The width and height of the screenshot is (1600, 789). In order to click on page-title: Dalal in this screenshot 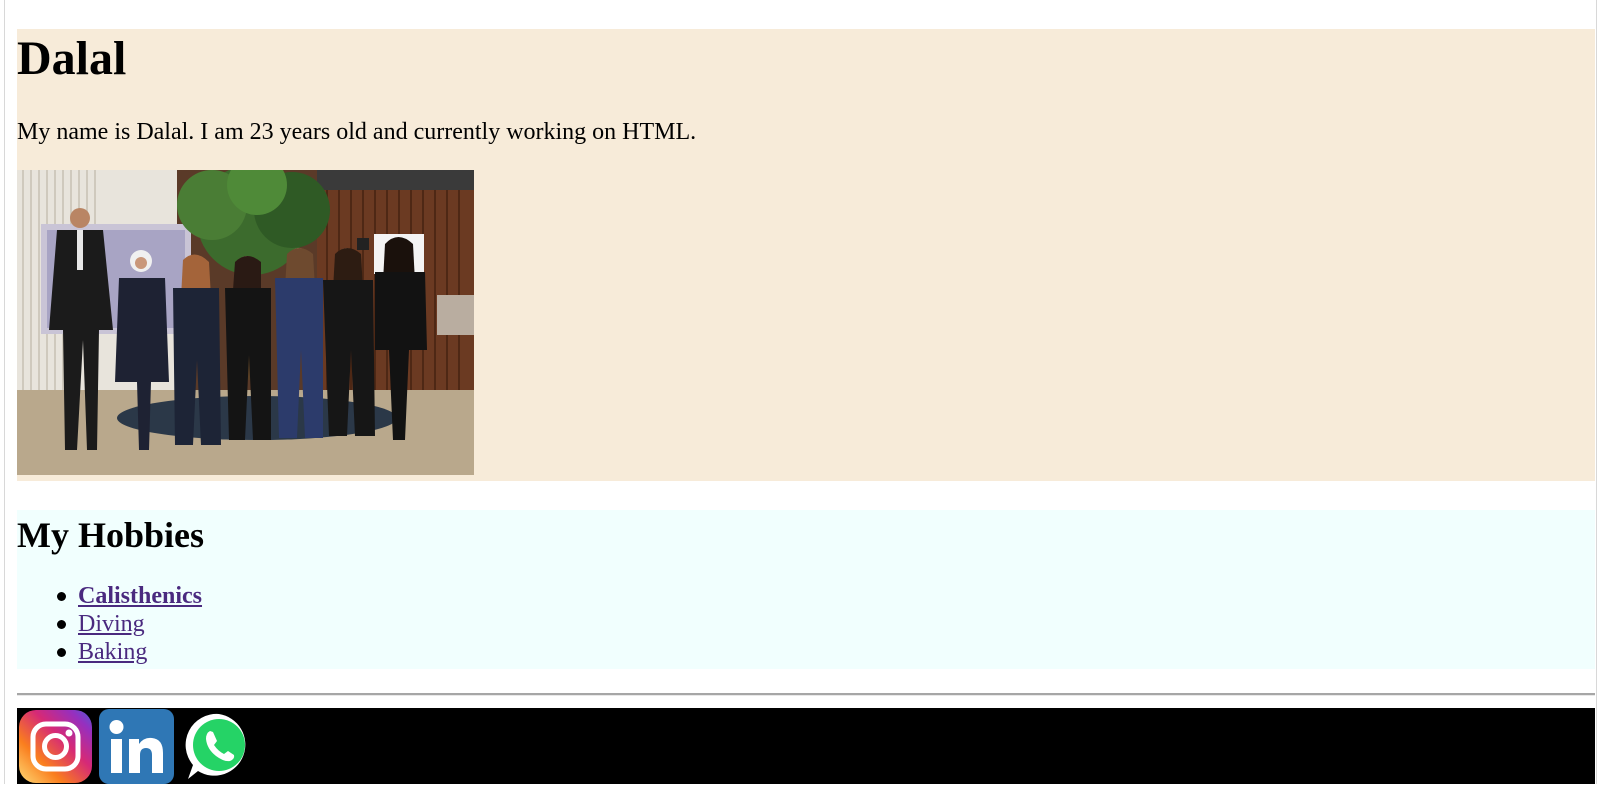, I will do `click(72, 58)`.